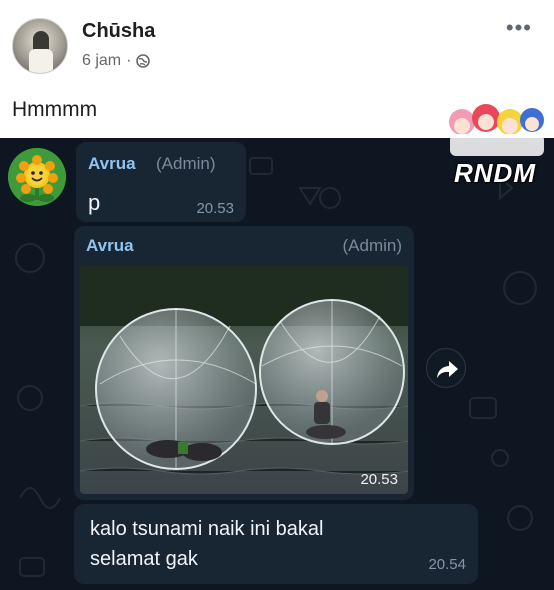 The width and height of the screenshot is (554, 590). Describe the element at coordinates (40, 46) in the screenshot. I see `author-avatar` at that location.